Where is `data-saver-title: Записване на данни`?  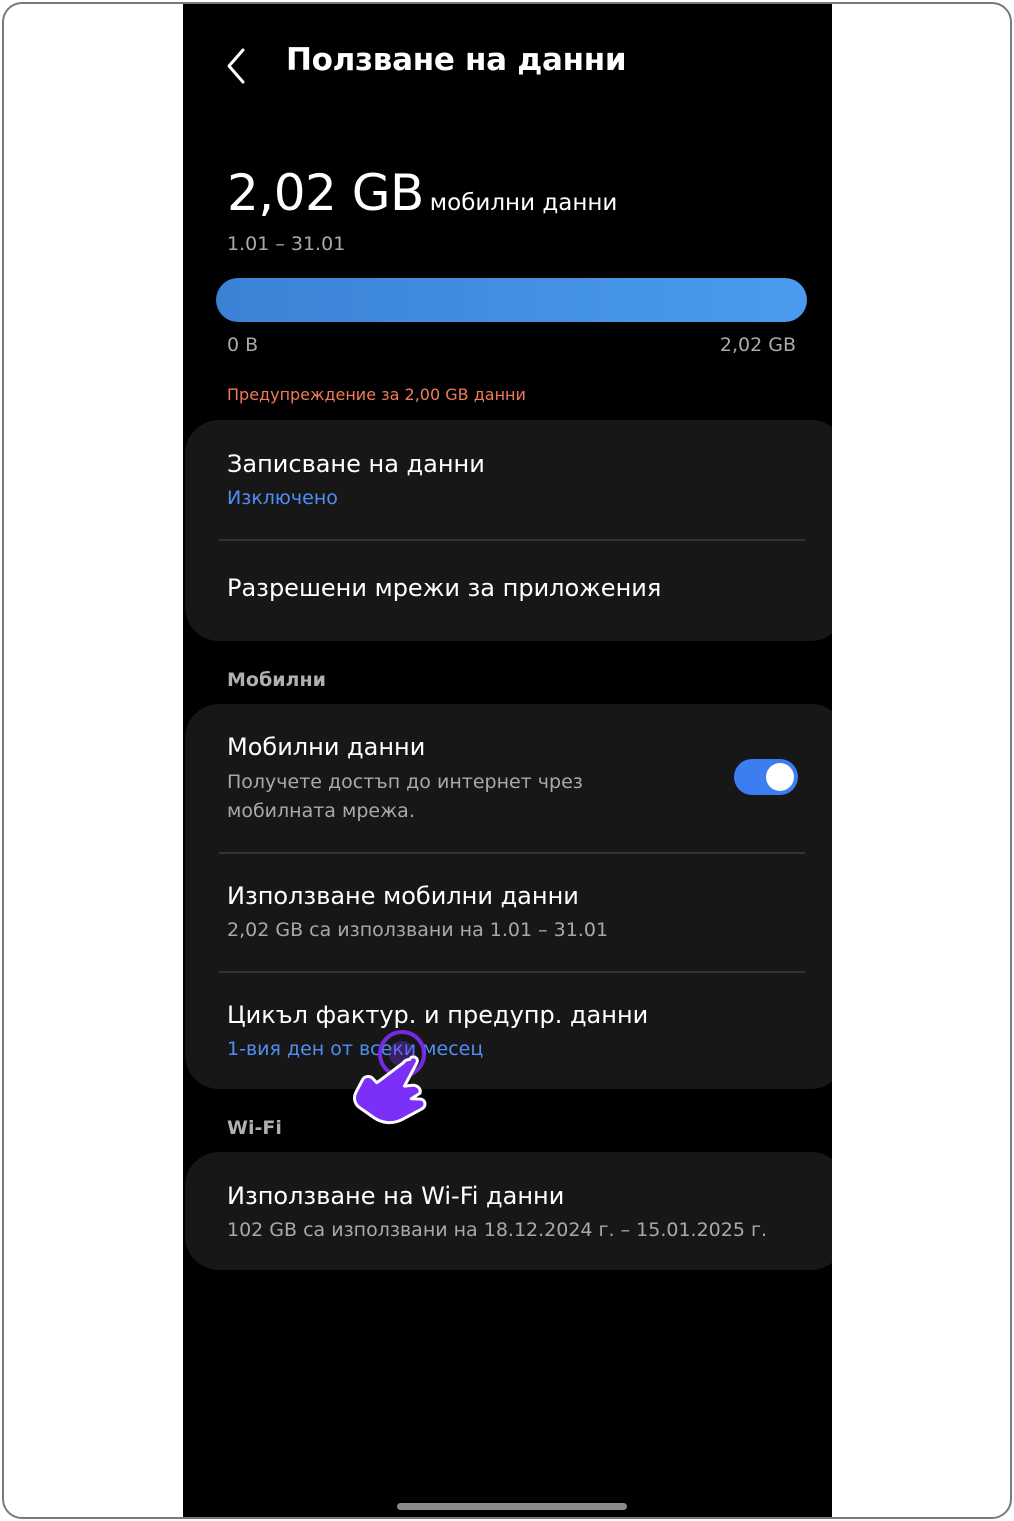
data-saver-title: Записване на данни is located at coordinates (356, 464).